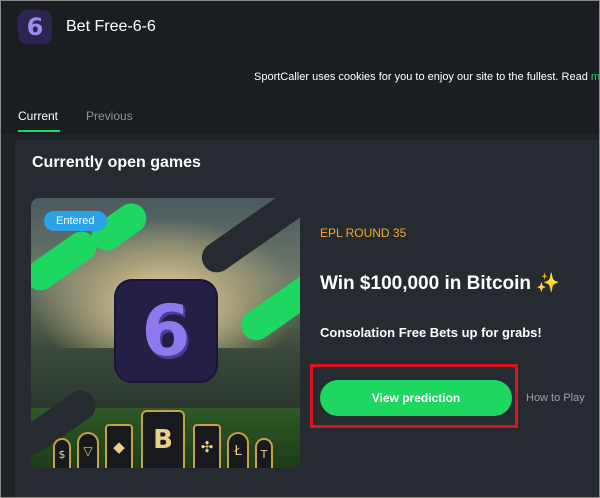 The height and width of the screenshot is (498, 600). What do you see at coordinates (264, 453) in the screenshot?
I see `tether-coin-icon: T` at bounding box center [264, 453].